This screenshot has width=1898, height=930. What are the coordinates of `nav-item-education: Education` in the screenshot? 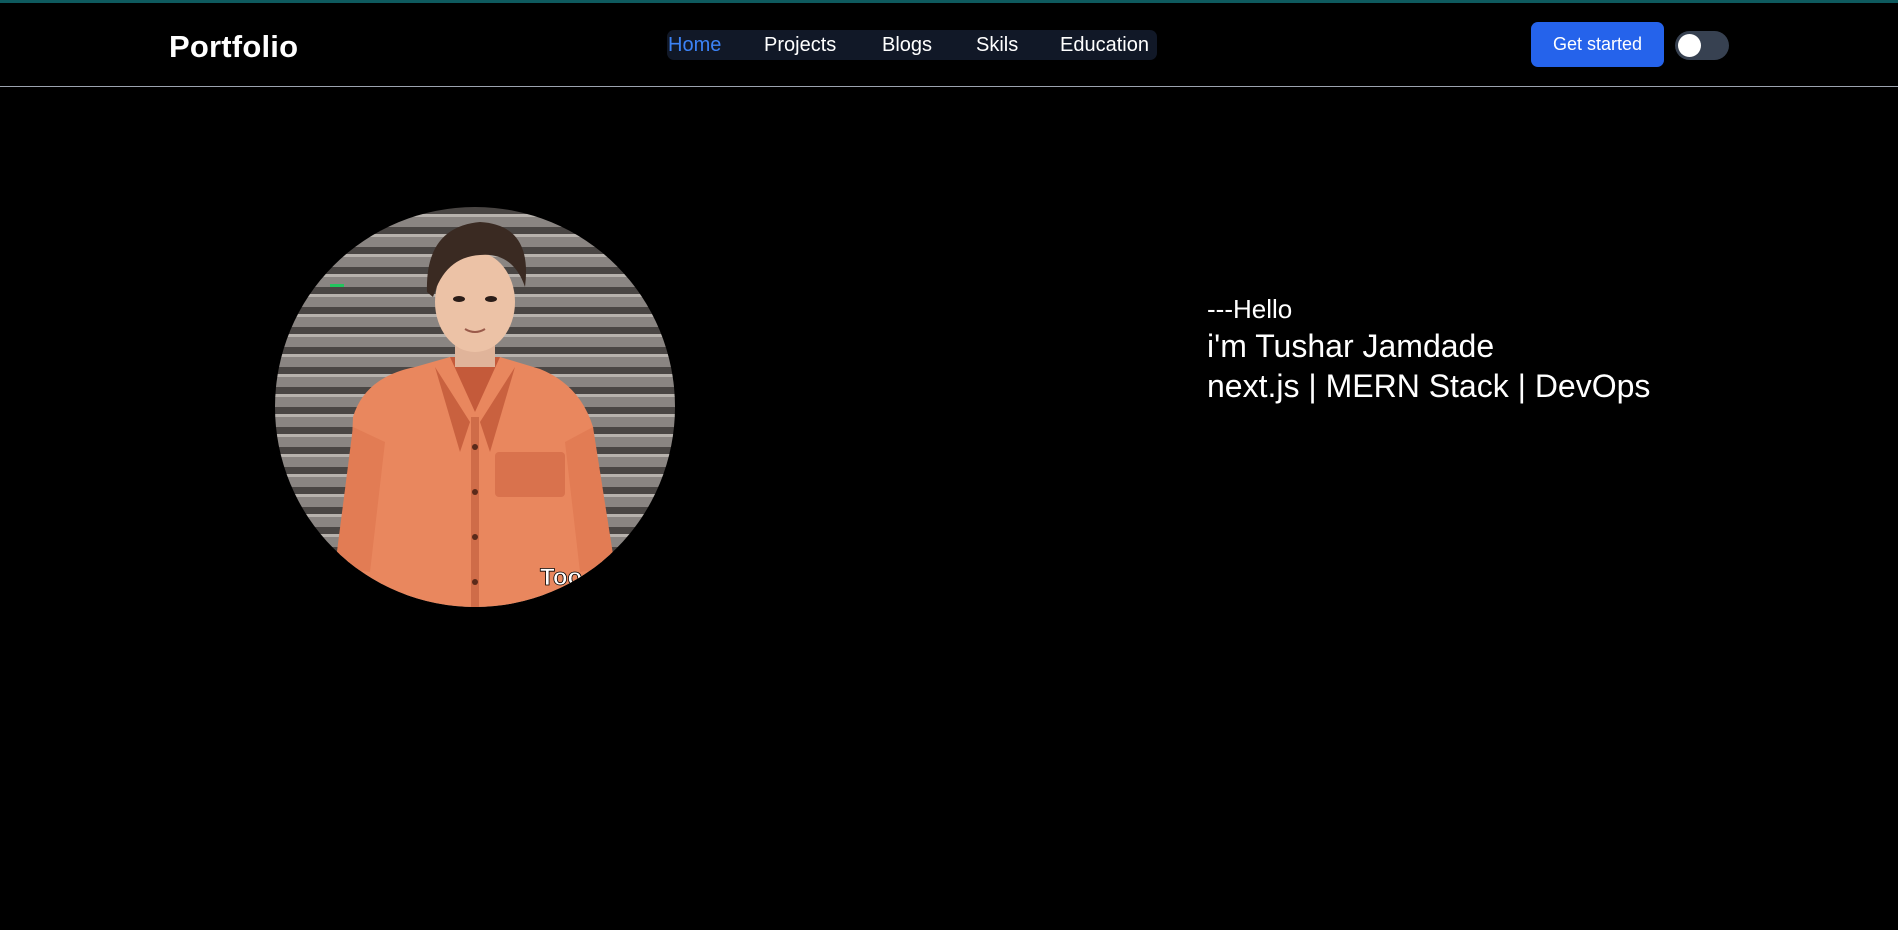 It's located at (1104, 45).